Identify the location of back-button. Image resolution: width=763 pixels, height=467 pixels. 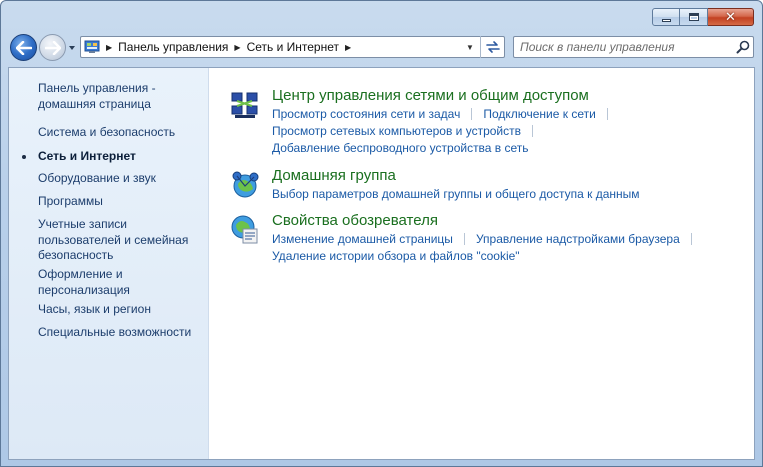
(23, 47).